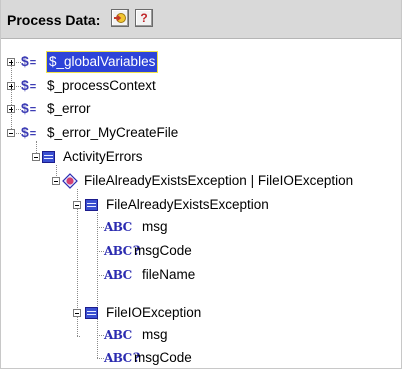 The height and width of the screenshot is (369, 402). I want to click on tree-node-error-mycreatefile: $ = $_error_MyCreateFile, so click(99, 133).